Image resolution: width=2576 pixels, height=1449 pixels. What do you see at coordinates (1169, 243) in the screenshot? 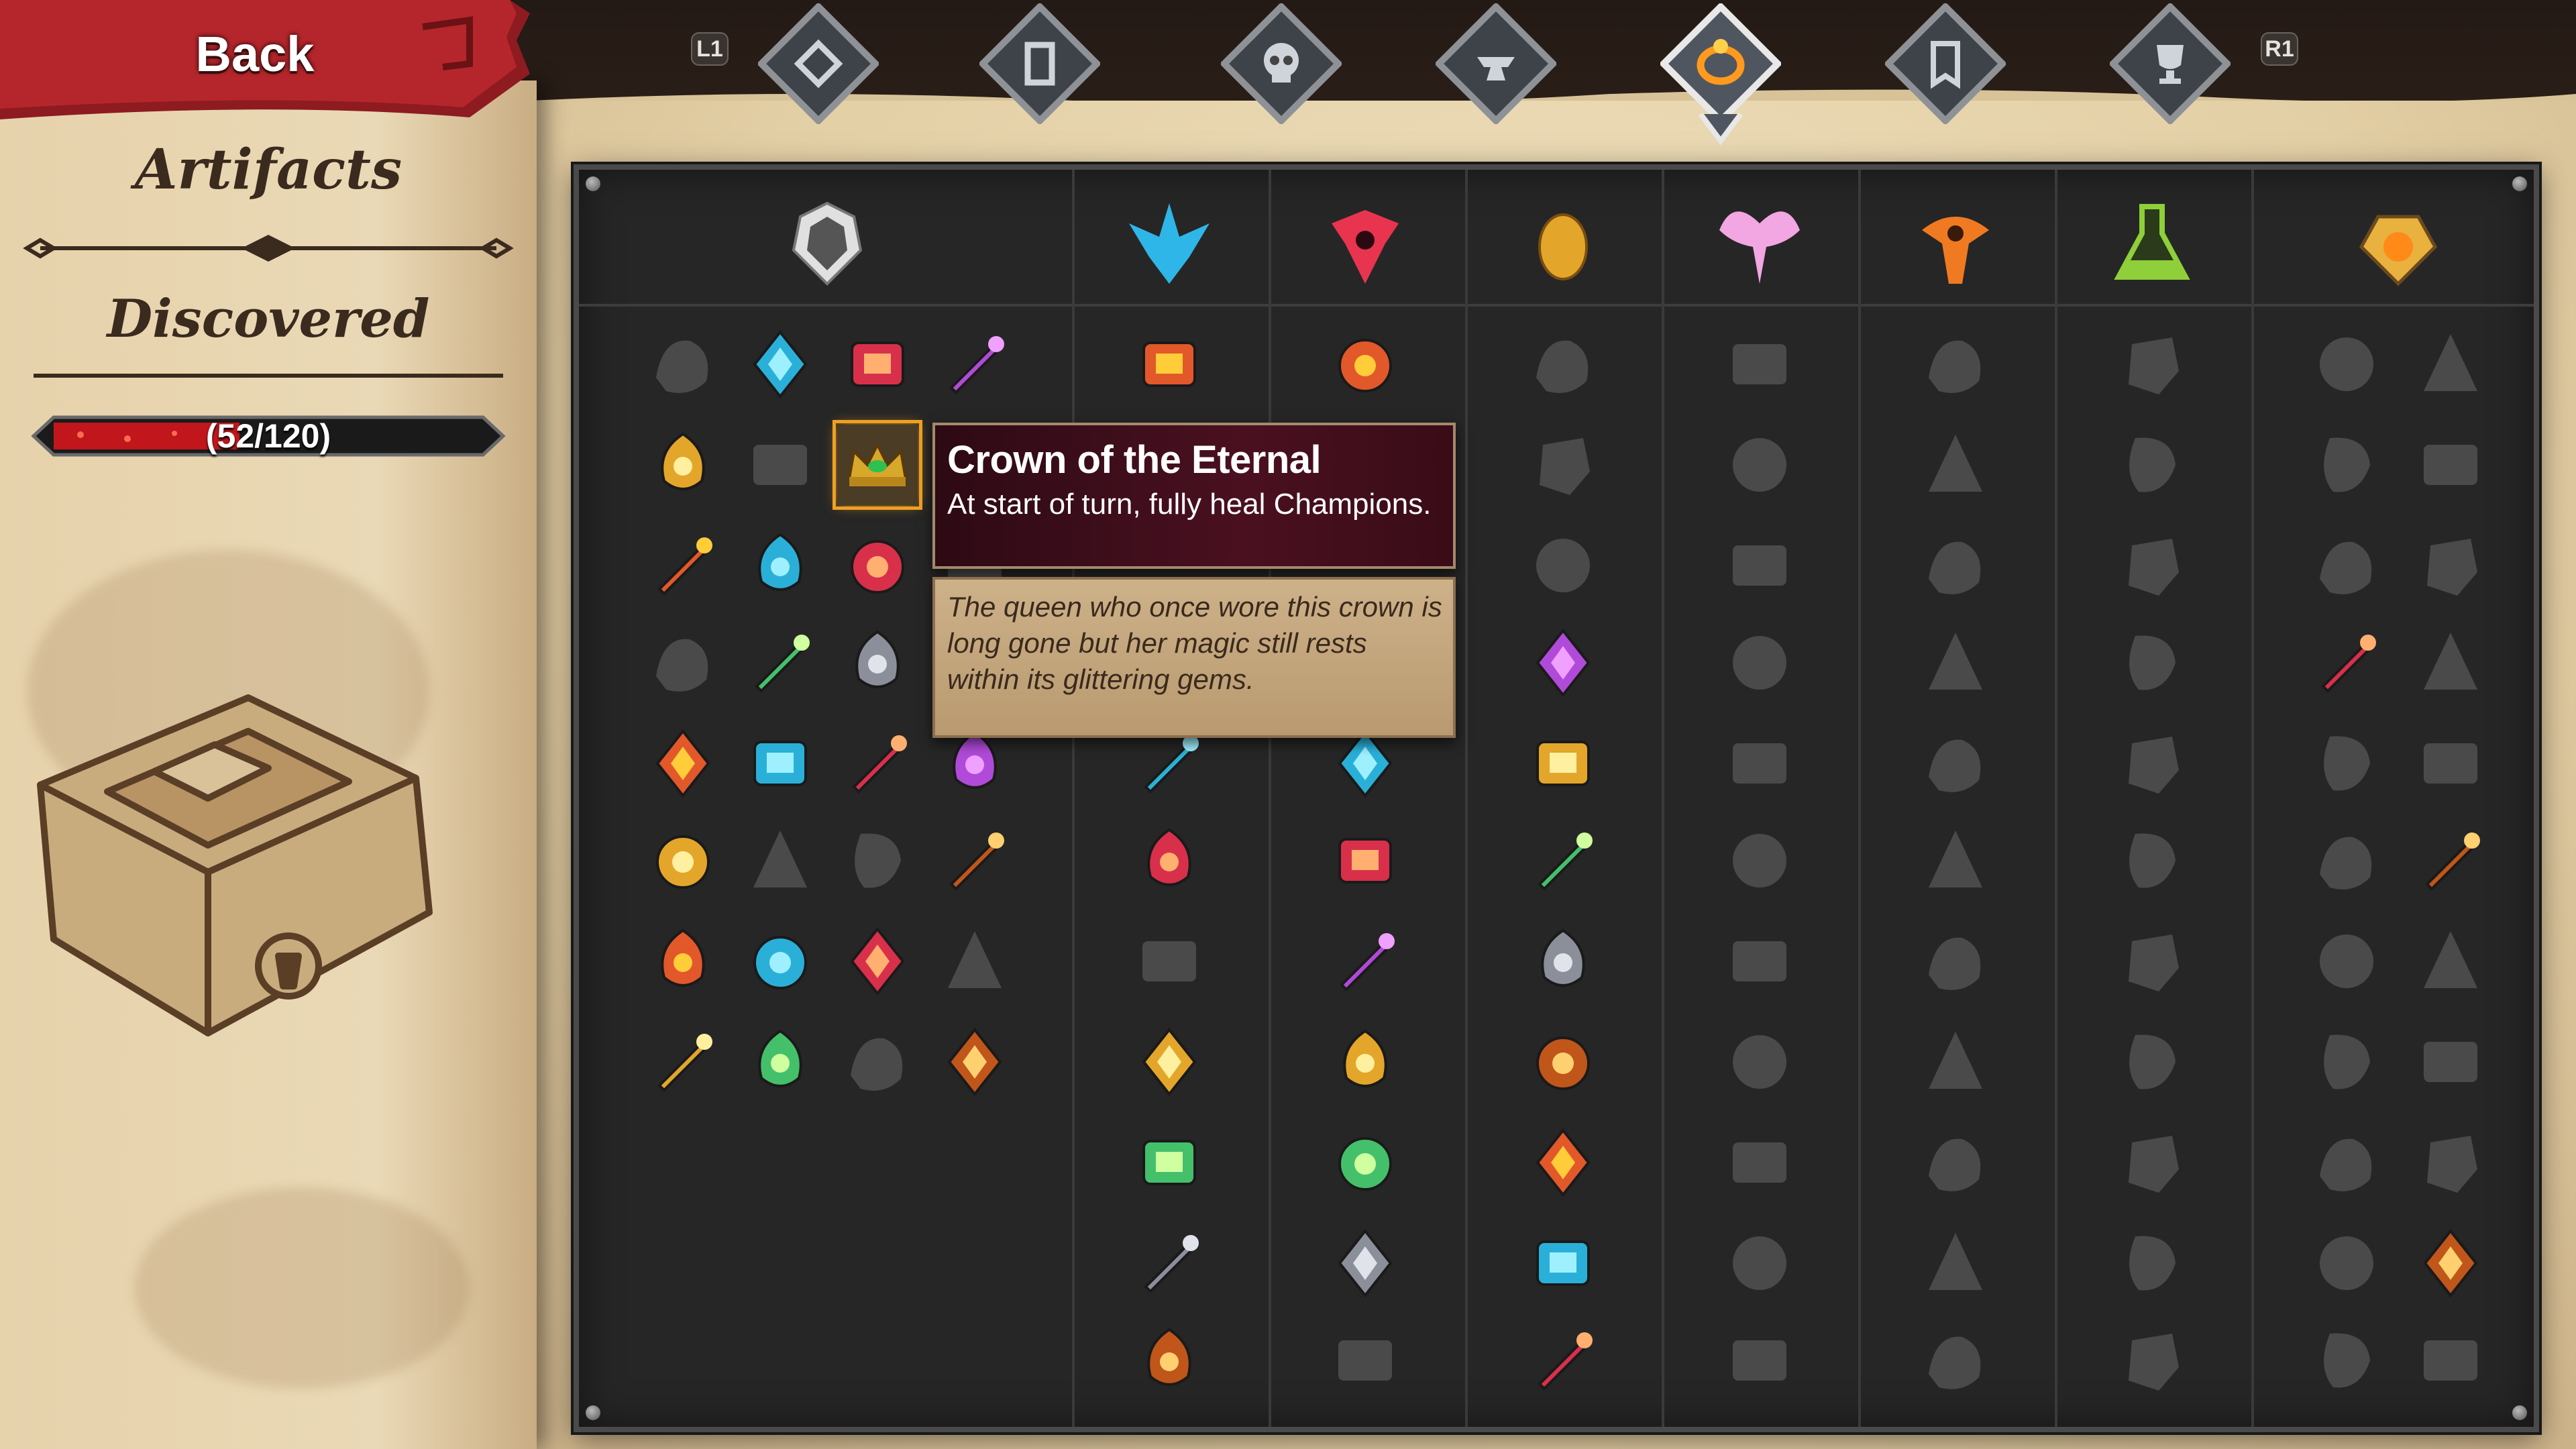
I see `column-header-blue-faction-crest` at bounding box center [1169, 243].